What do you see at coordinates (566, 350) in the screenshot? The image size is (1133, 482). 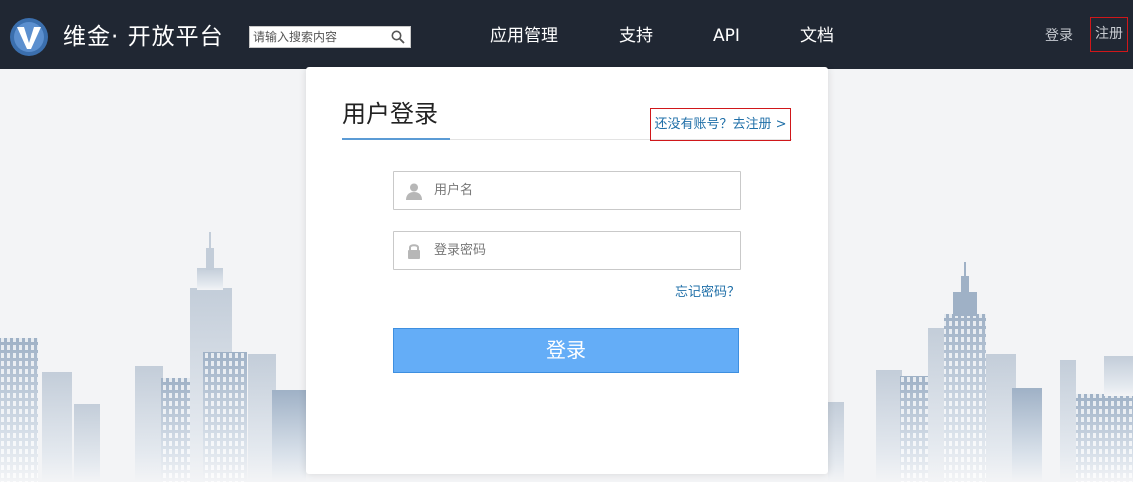 I see `login-submit-button: 登录` at bounding box center [566, 350].